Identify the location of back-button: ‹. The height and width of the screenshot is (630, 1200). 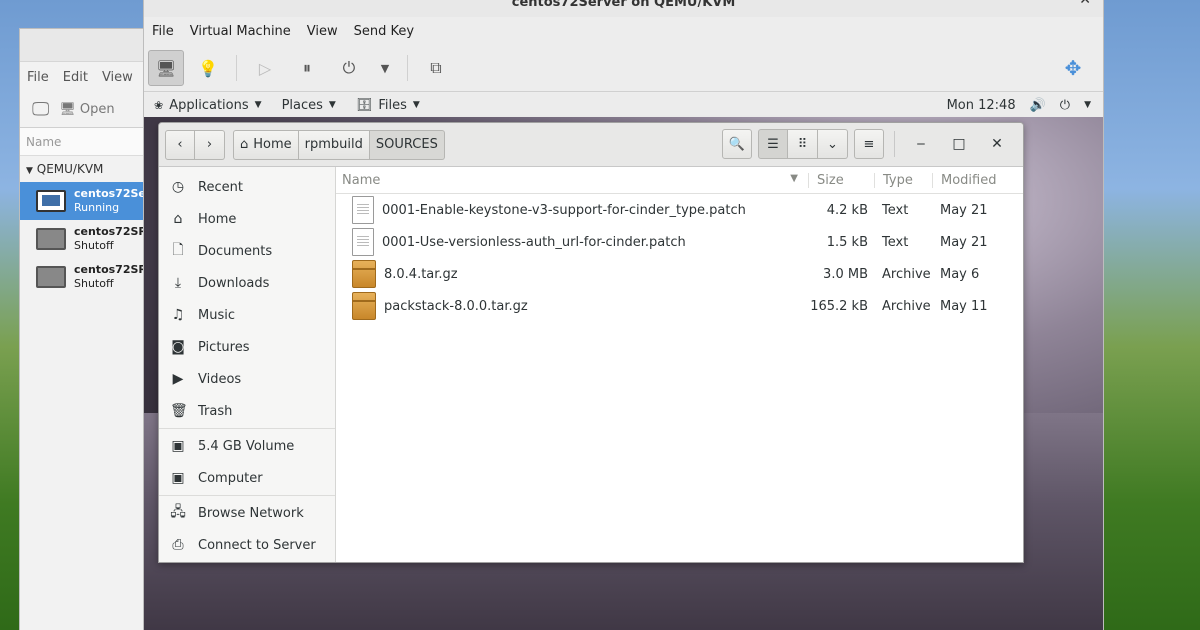
(180, 144).